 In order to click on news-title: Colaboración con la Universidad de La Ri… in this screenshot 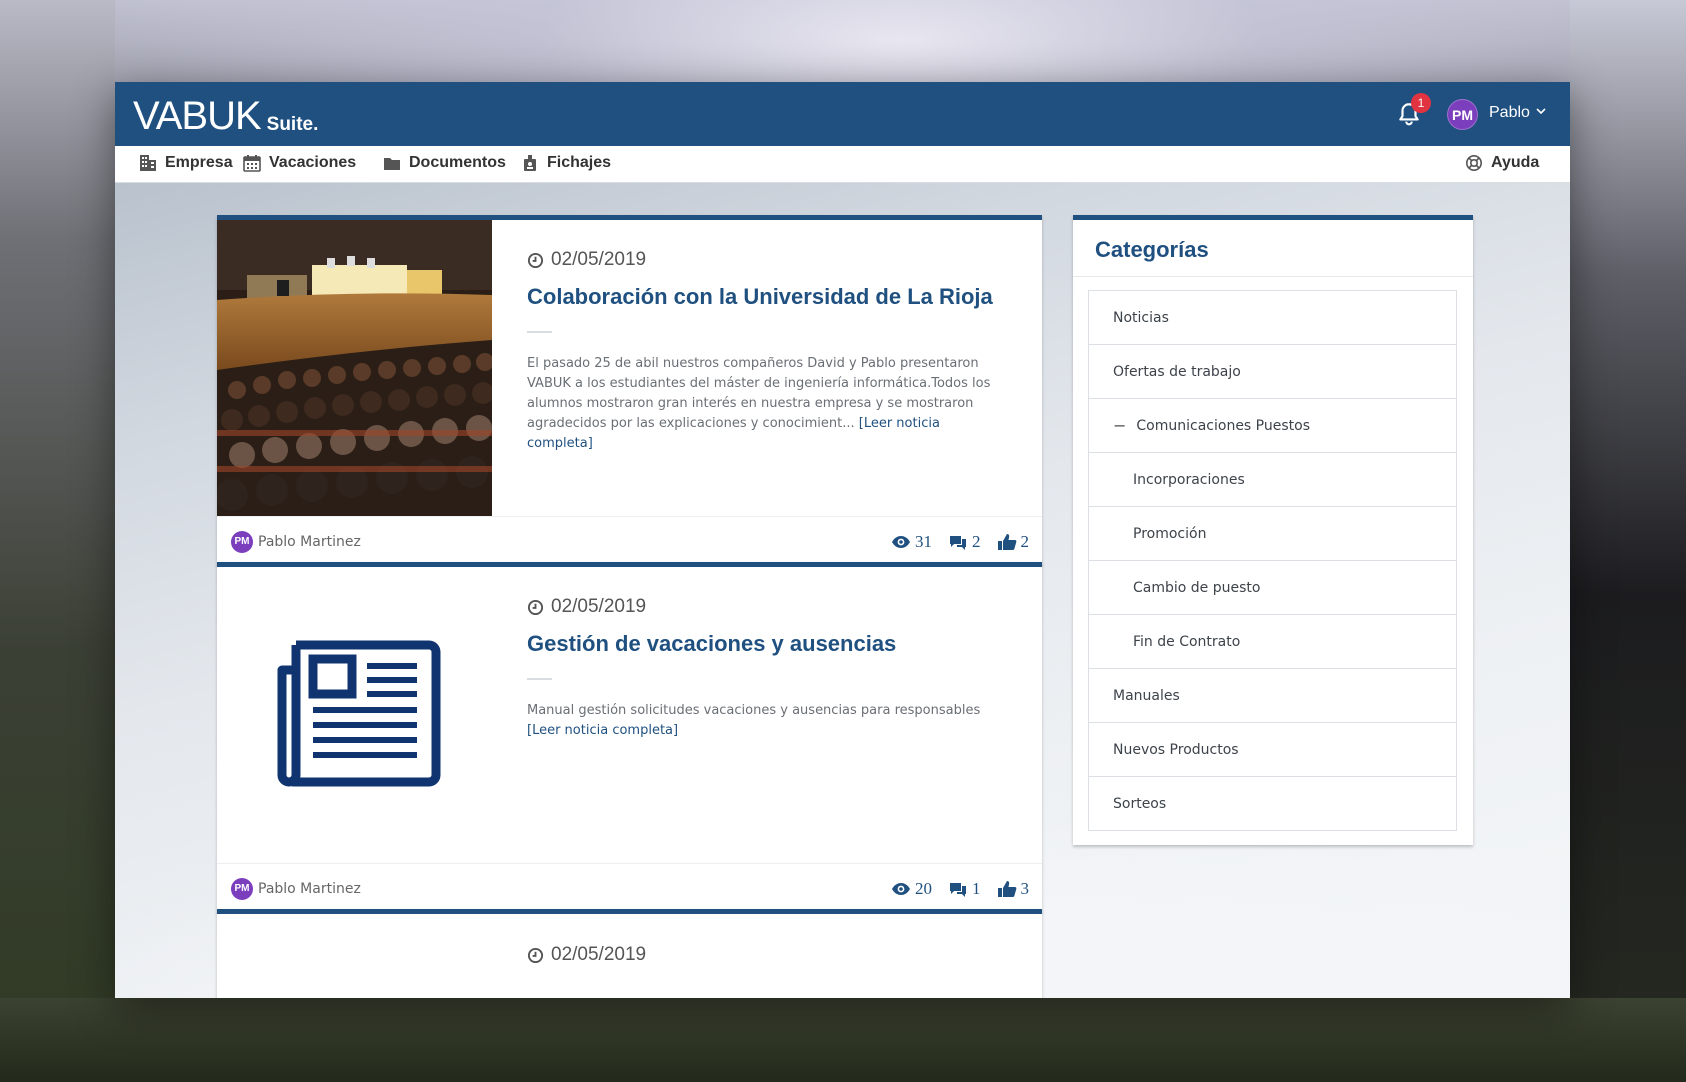, I will do `click(760, 297)`.